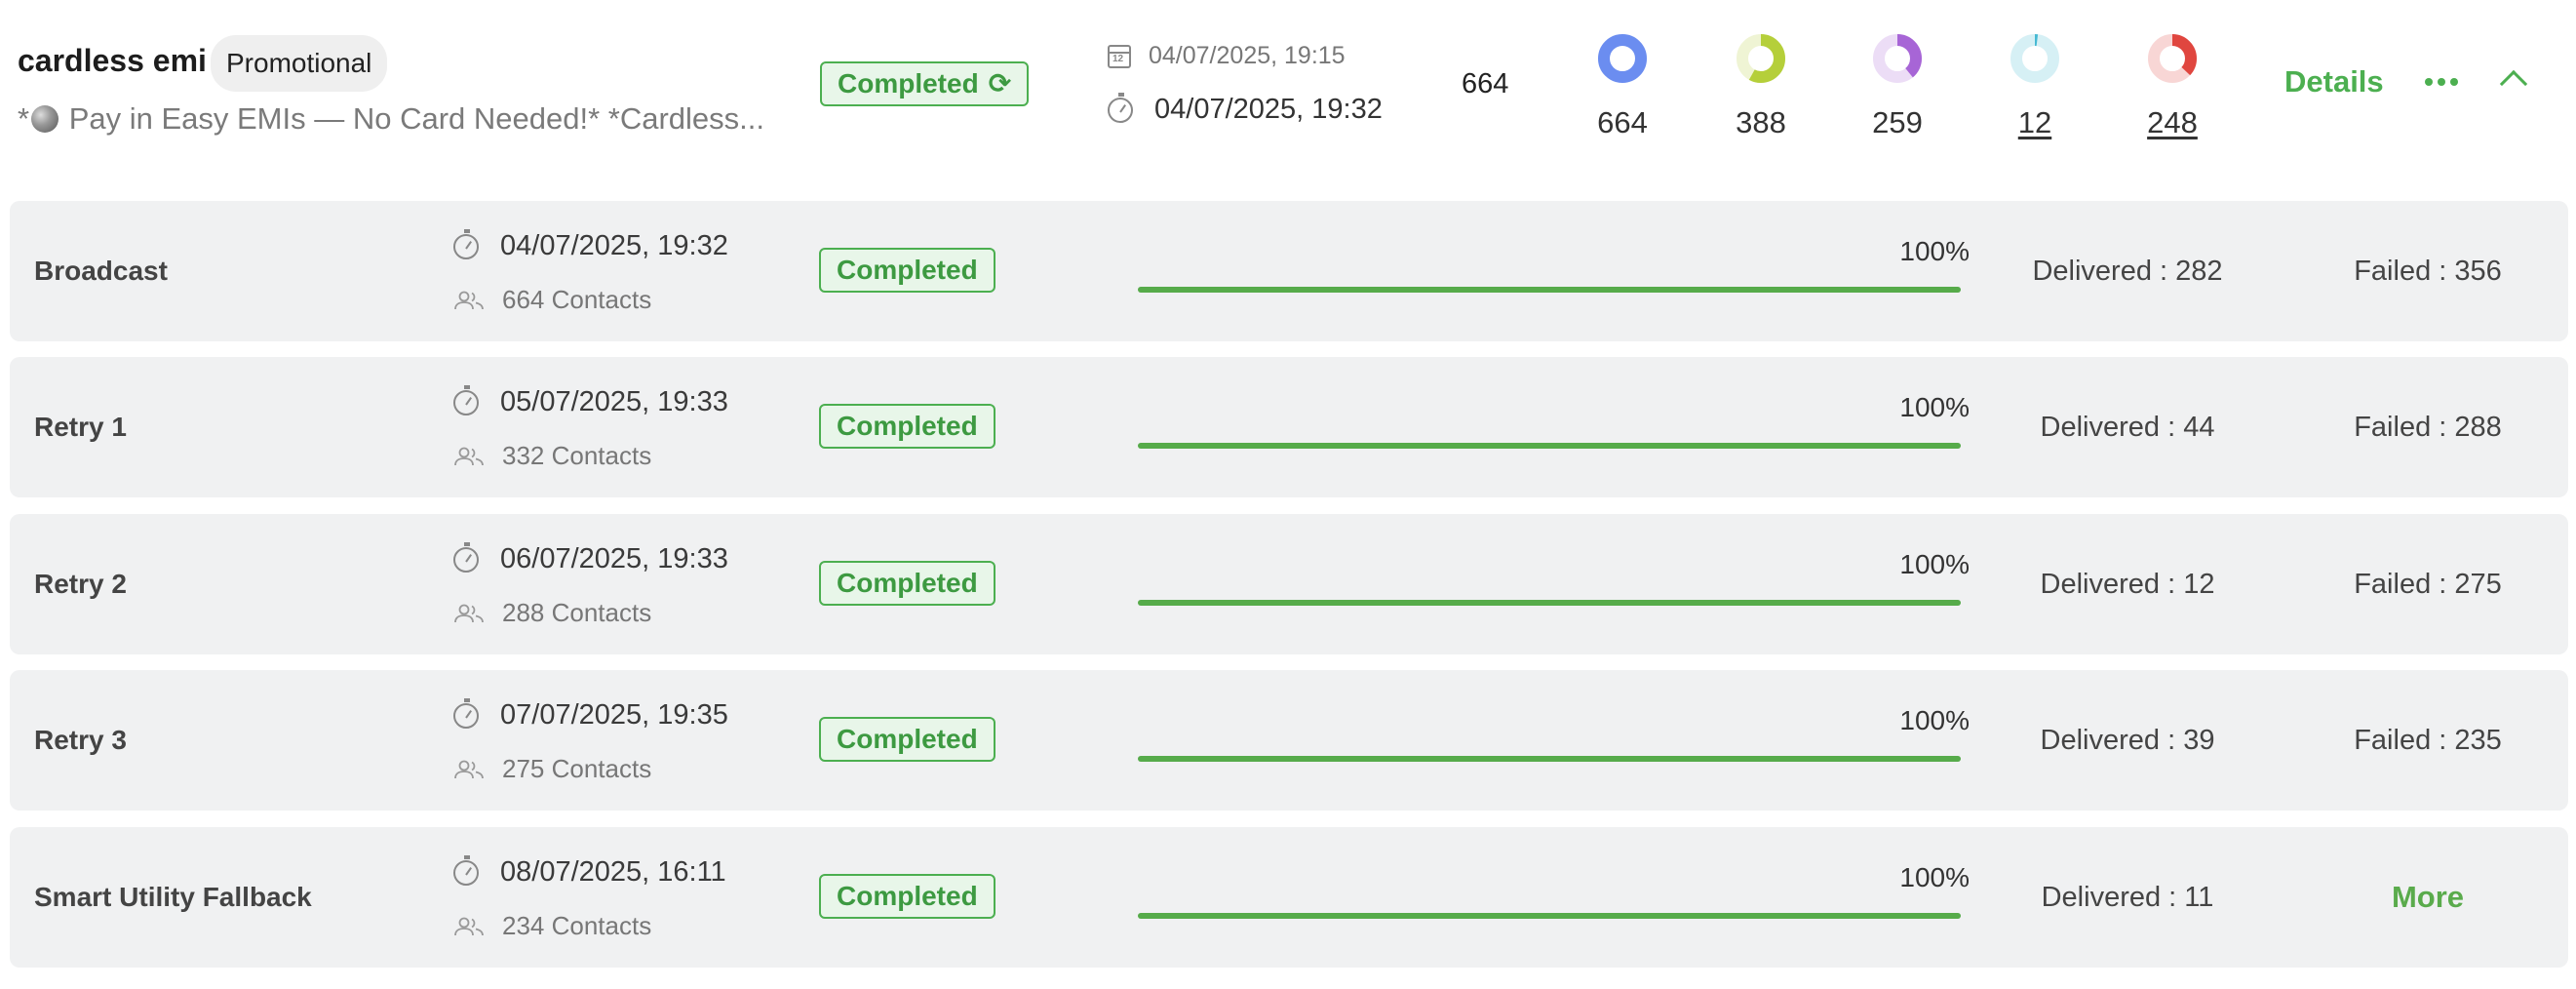 The height and width of the screenshot is (989, 2576). I want to click on stat-value: 12, so click(2034, 122).